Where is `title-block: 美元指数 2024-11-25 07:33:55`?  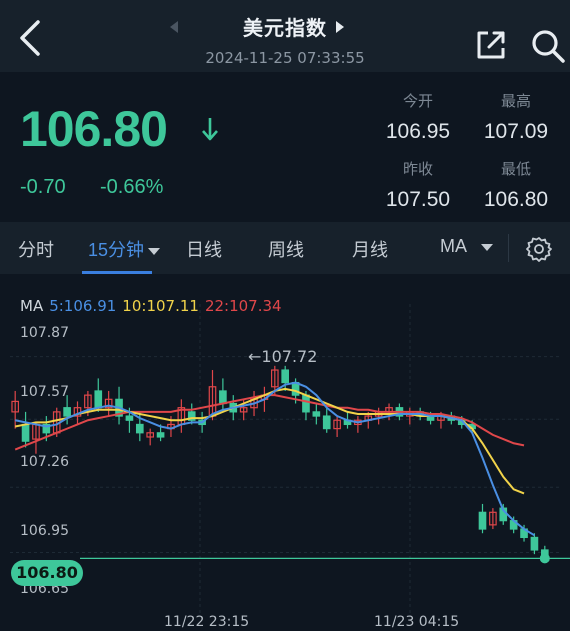
title-block: 美元指数 2024-11-25 07:33:55 is located at coordinates (285, 39).